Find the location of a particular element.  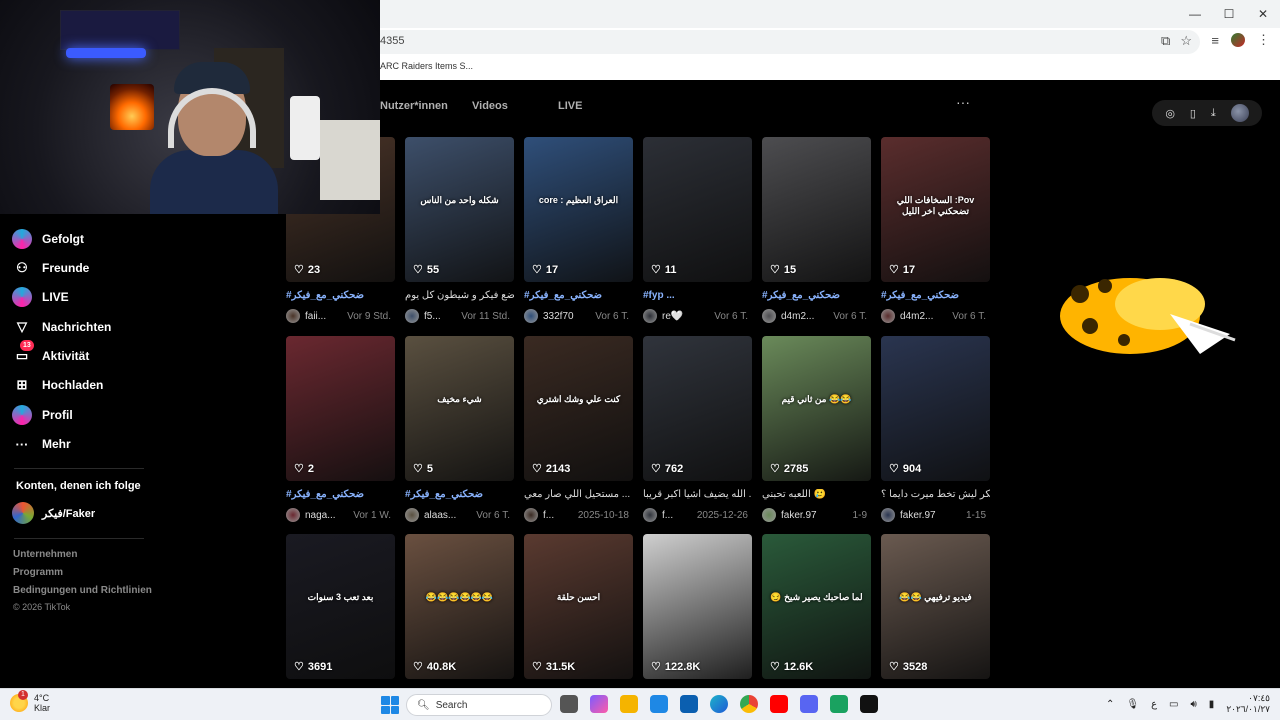

footer-link-company: Unternehmen is located at coordinates (45, 554).